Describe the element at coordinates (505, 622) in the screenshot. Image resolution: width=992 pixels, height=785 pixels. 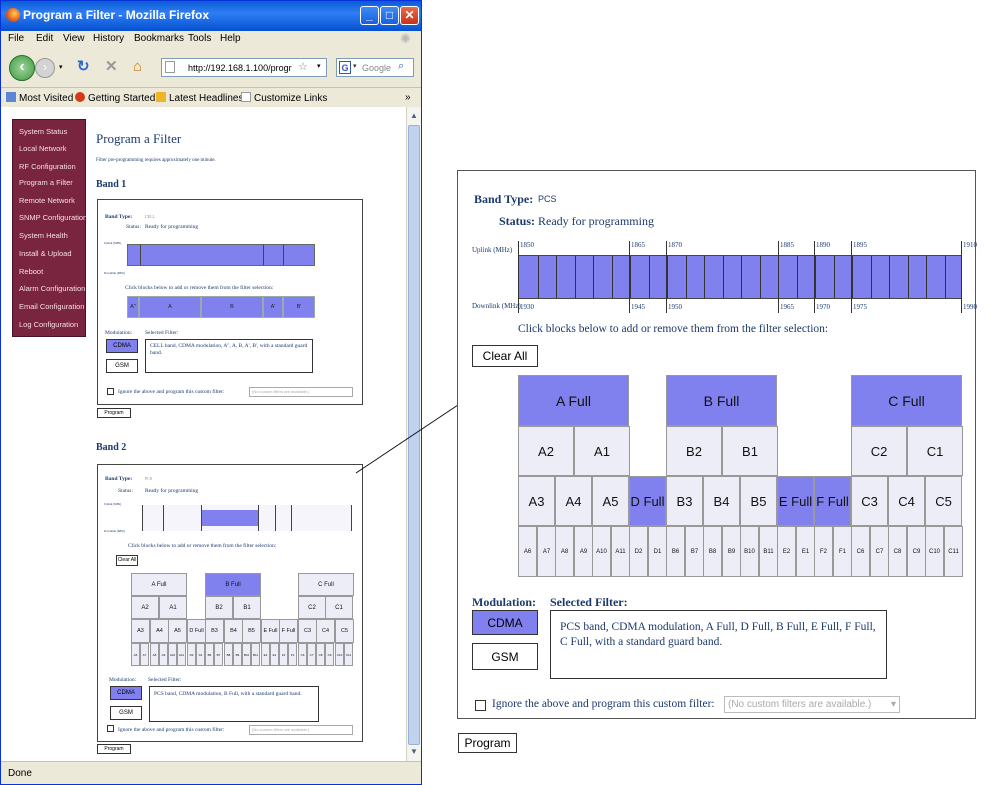
I see `zoom-cdma-button: CDMA` at that location.